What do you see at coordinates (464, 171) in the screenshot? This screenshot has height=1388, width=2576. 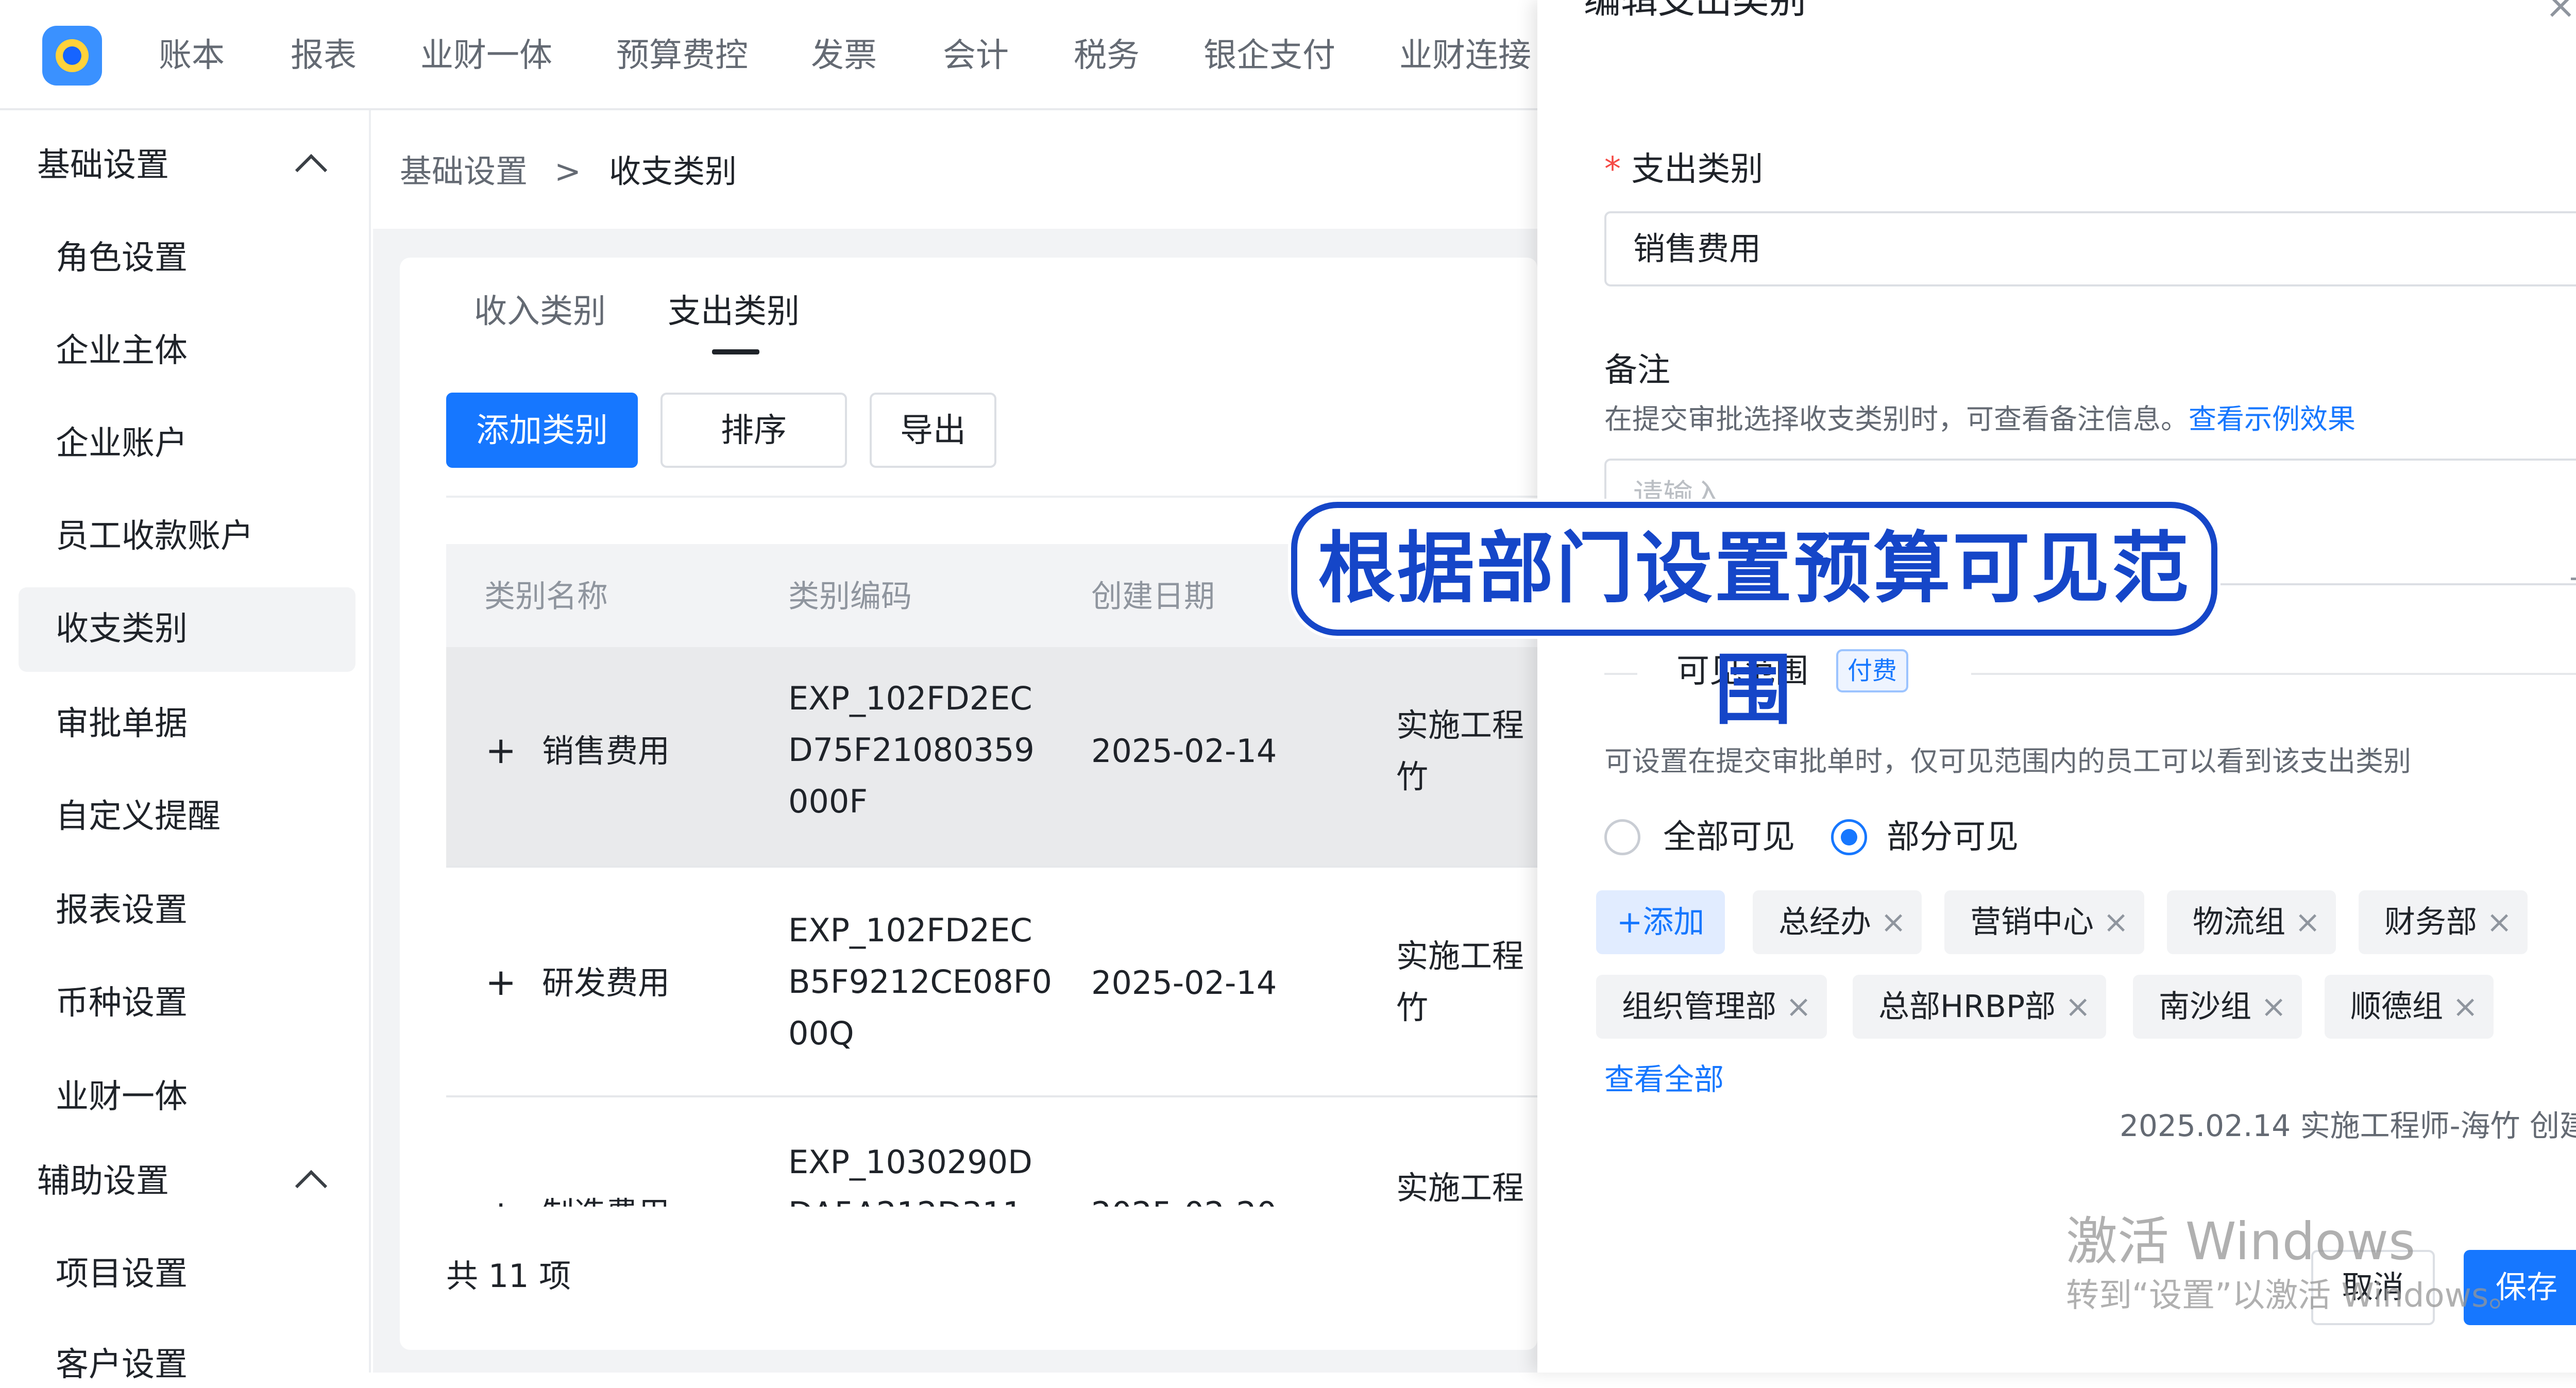 I see `breadcrumb-parent: 基础设置` at bounding box center [464, 171].